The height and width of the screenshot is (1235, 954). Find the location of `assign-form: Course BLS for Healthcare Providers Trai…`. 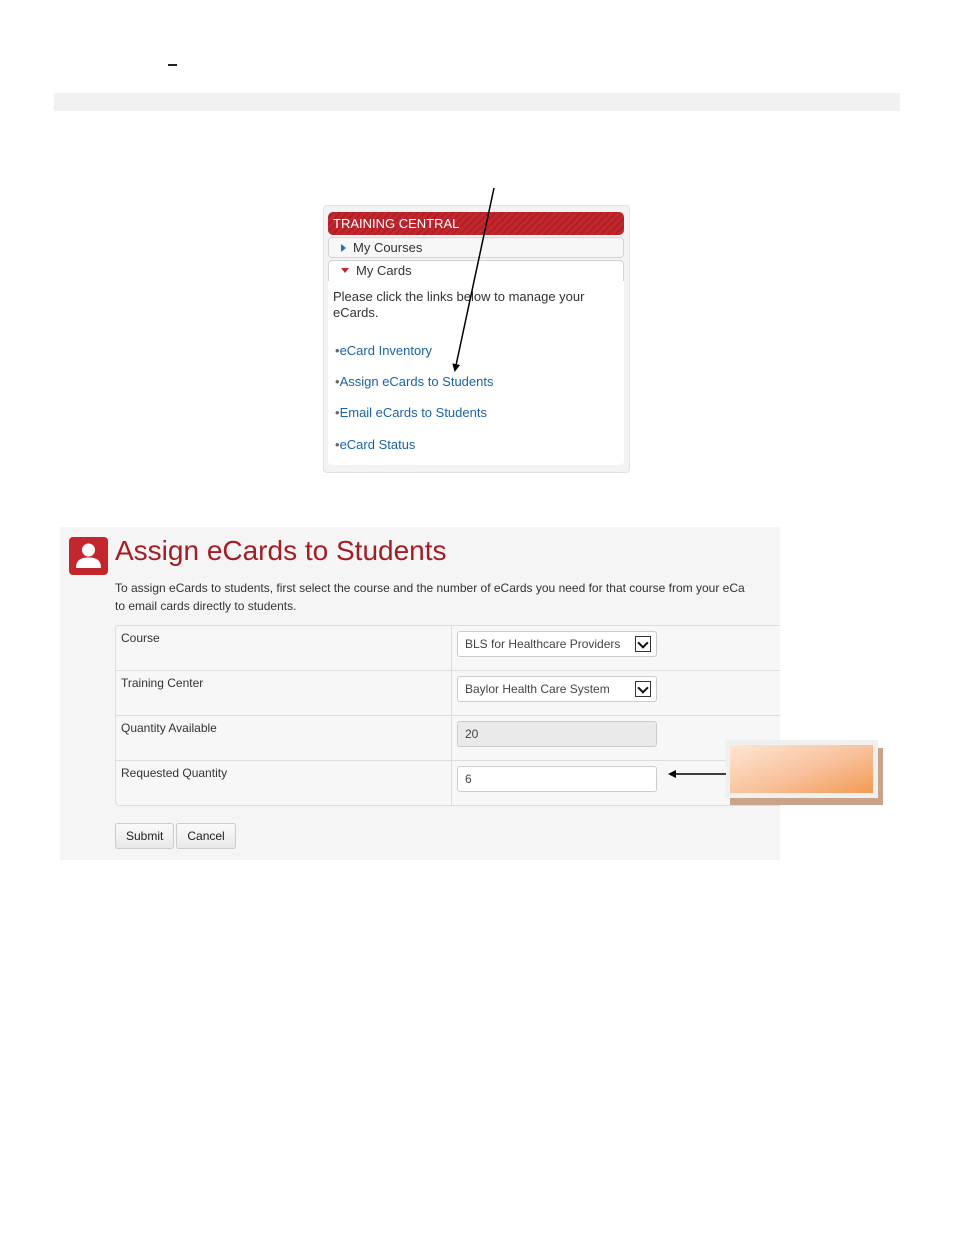

assign-form: Course BLS for Healthcare Providers Trai… is located at coordinates (447, 715).